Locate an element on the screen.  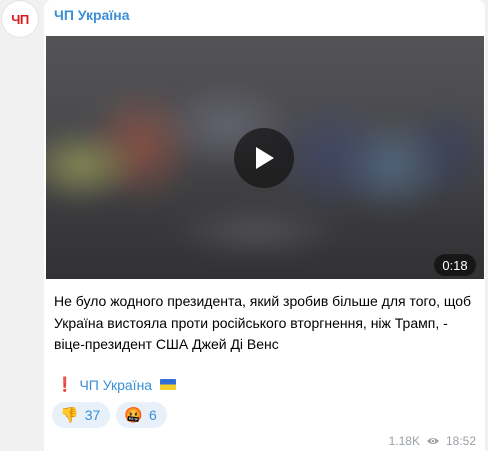
reaction-thumbs-down: 👎 37 is located at coordinates (81, 415).